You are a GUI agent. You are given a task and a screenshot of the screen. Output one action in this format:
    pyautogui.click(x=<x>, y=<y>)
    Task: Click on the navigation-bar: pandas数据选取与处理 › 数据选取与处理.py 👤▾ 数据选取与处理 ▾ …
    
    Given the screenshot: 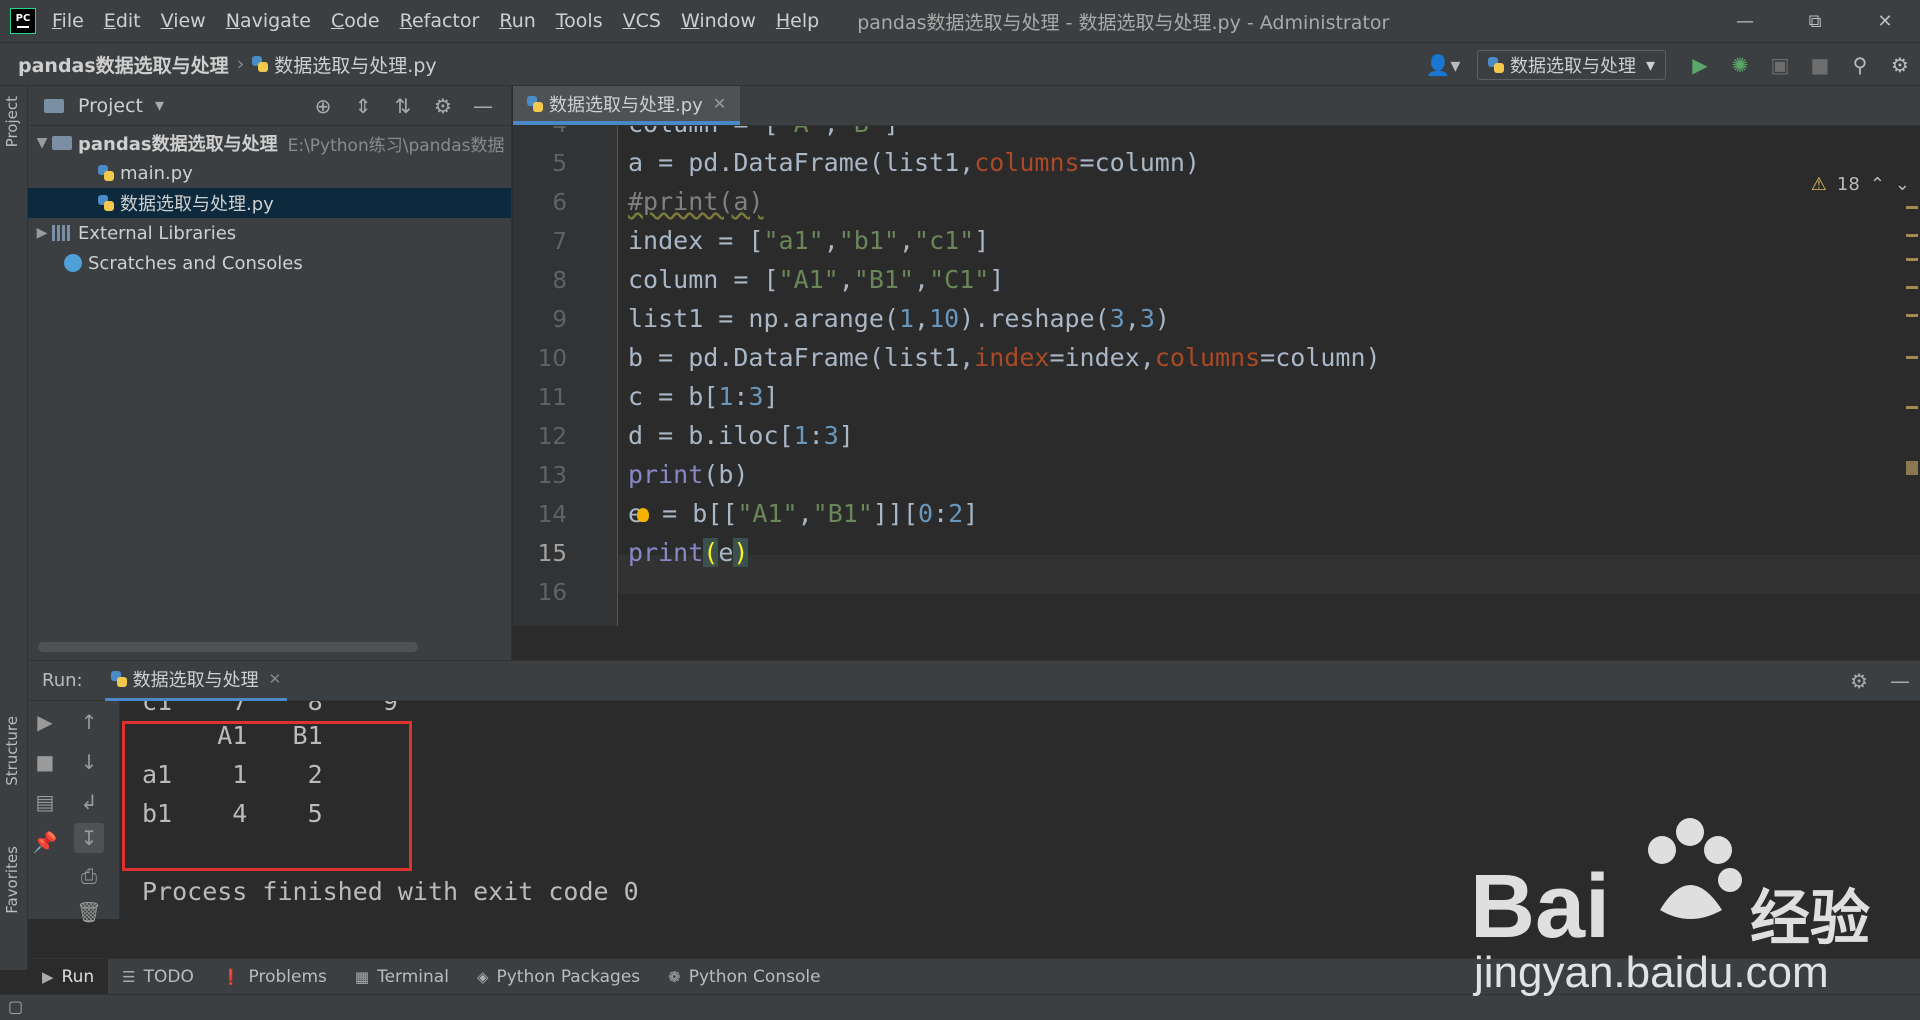 What is the action you would take?
    pyautogui.click(x=960, y=64)
    